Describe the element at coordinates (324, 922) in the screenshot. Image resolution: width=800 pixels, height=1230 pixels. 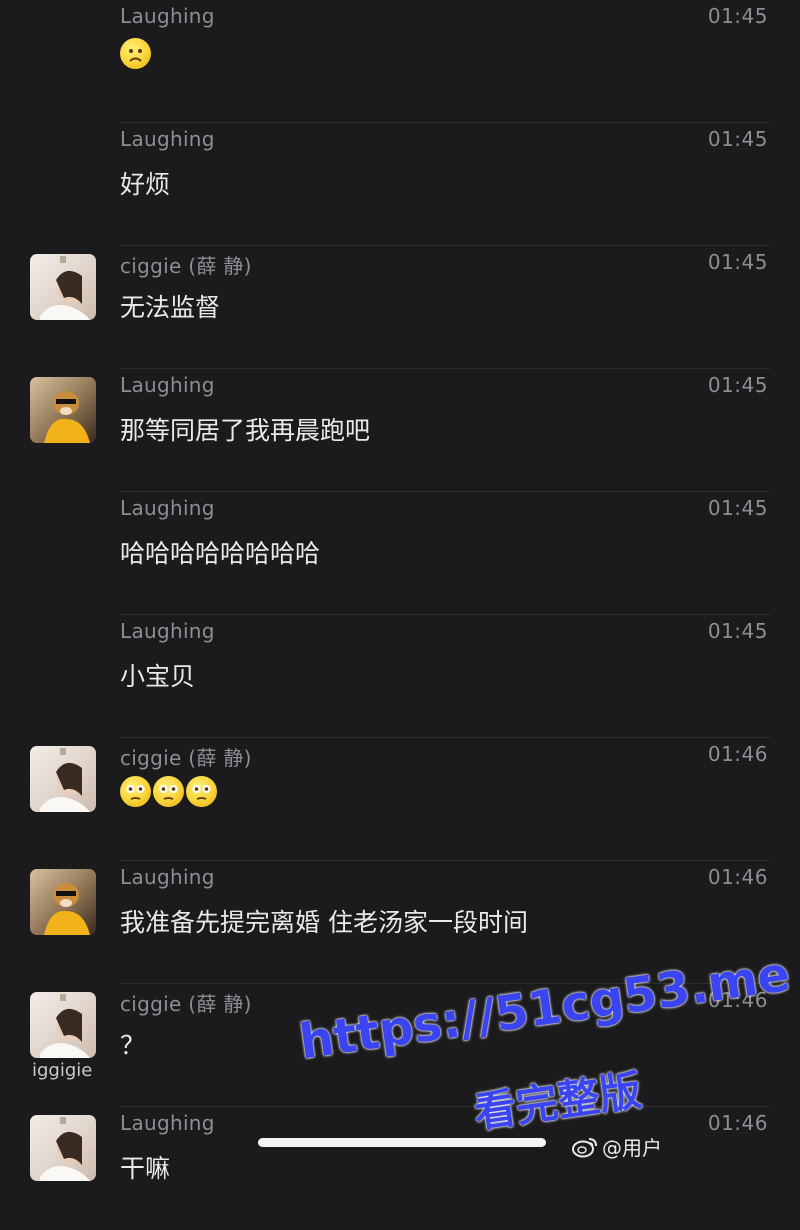
I see `message-text: 我准备先提完离婚 住老汤家一段时间` at that location.